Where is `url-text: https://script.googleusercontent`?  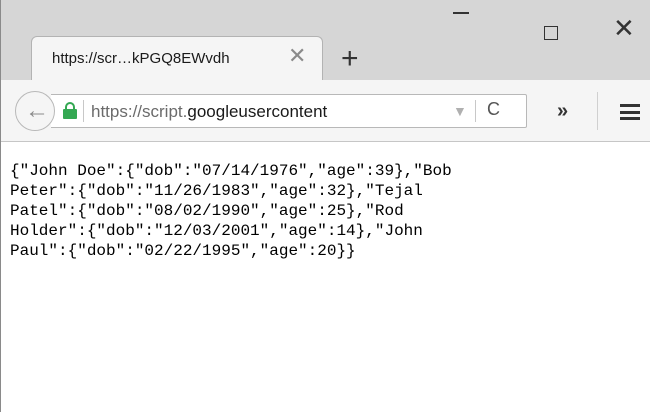 url-text: https://script.googleusercontent is located at coordinates (209, 112).